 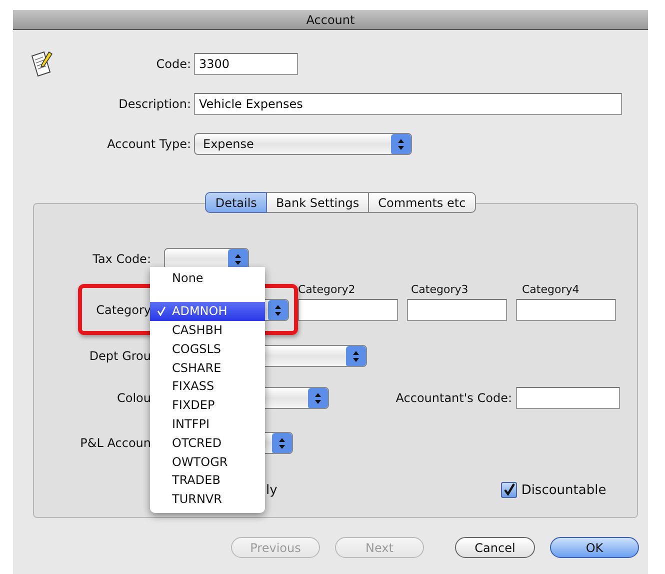 I want to click on menu-item: OWTOGR, so click(x=207, y=461).